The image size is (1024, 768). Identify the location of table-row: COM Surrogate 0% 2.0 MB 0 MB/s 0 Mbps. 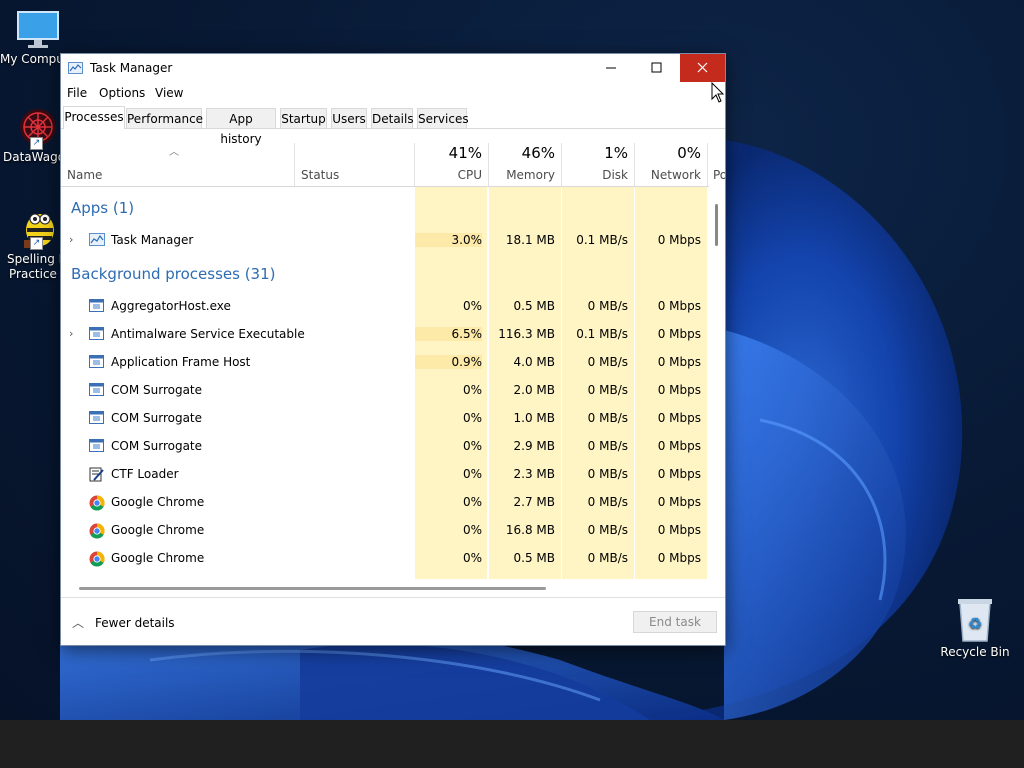
(385, 390).